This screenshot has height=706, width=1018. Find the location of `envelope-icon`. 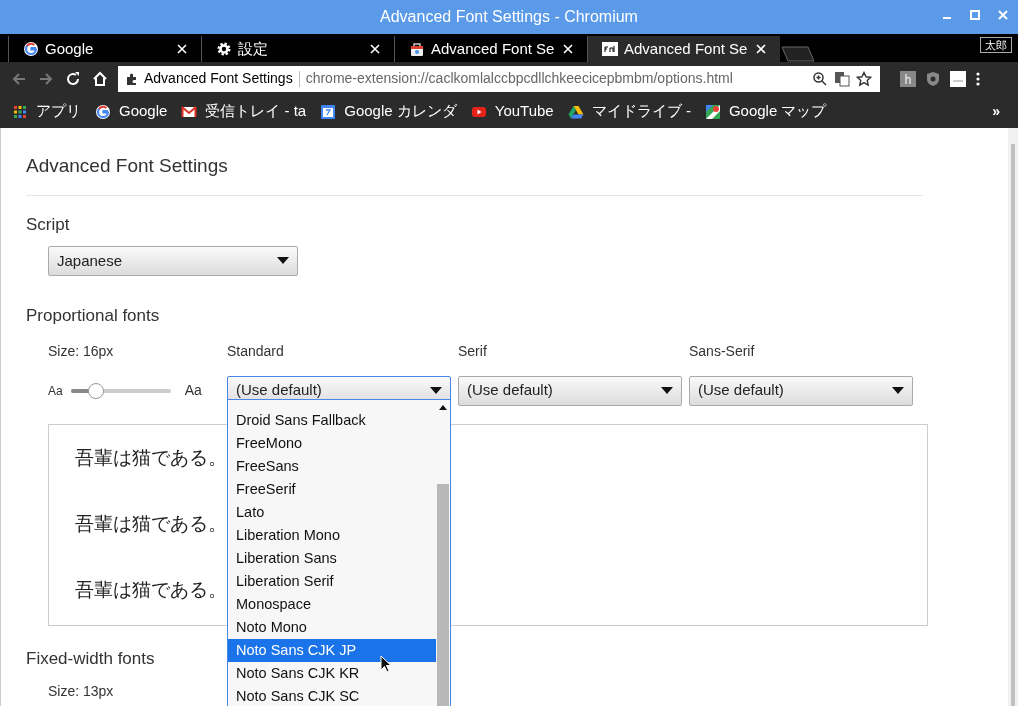

envelope-icon is located at coordinates (189, 111).